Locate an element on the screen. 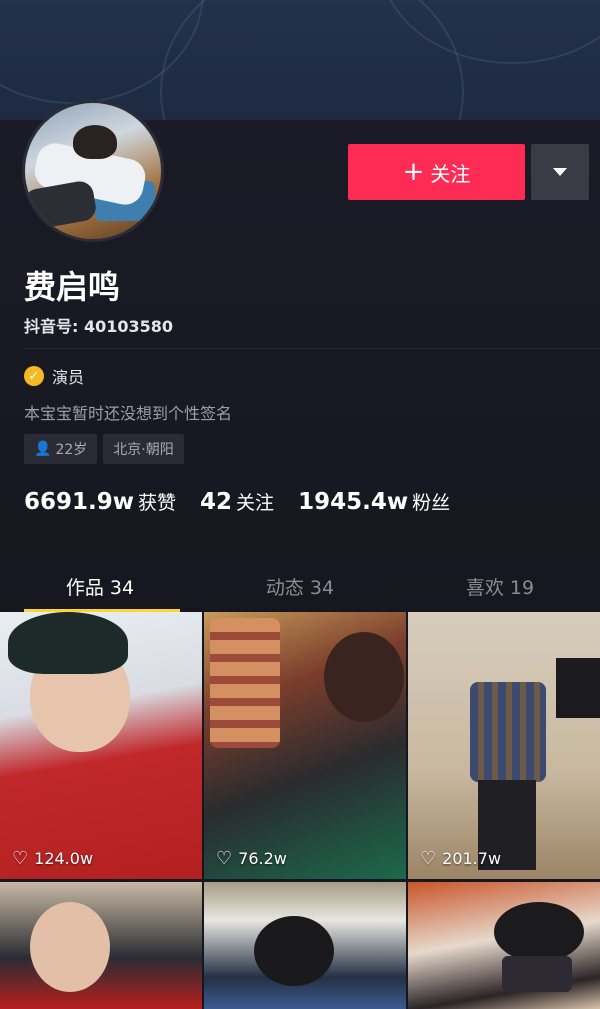  dropdown-triangle-icon is located at coordinates (560, 172).